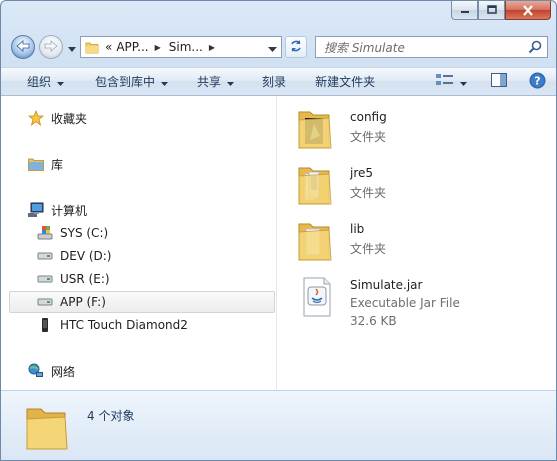 The height and width of the screenshot is (461, 557). I want to click on new-folder-label: 新建文件夹, so click(345, 82).